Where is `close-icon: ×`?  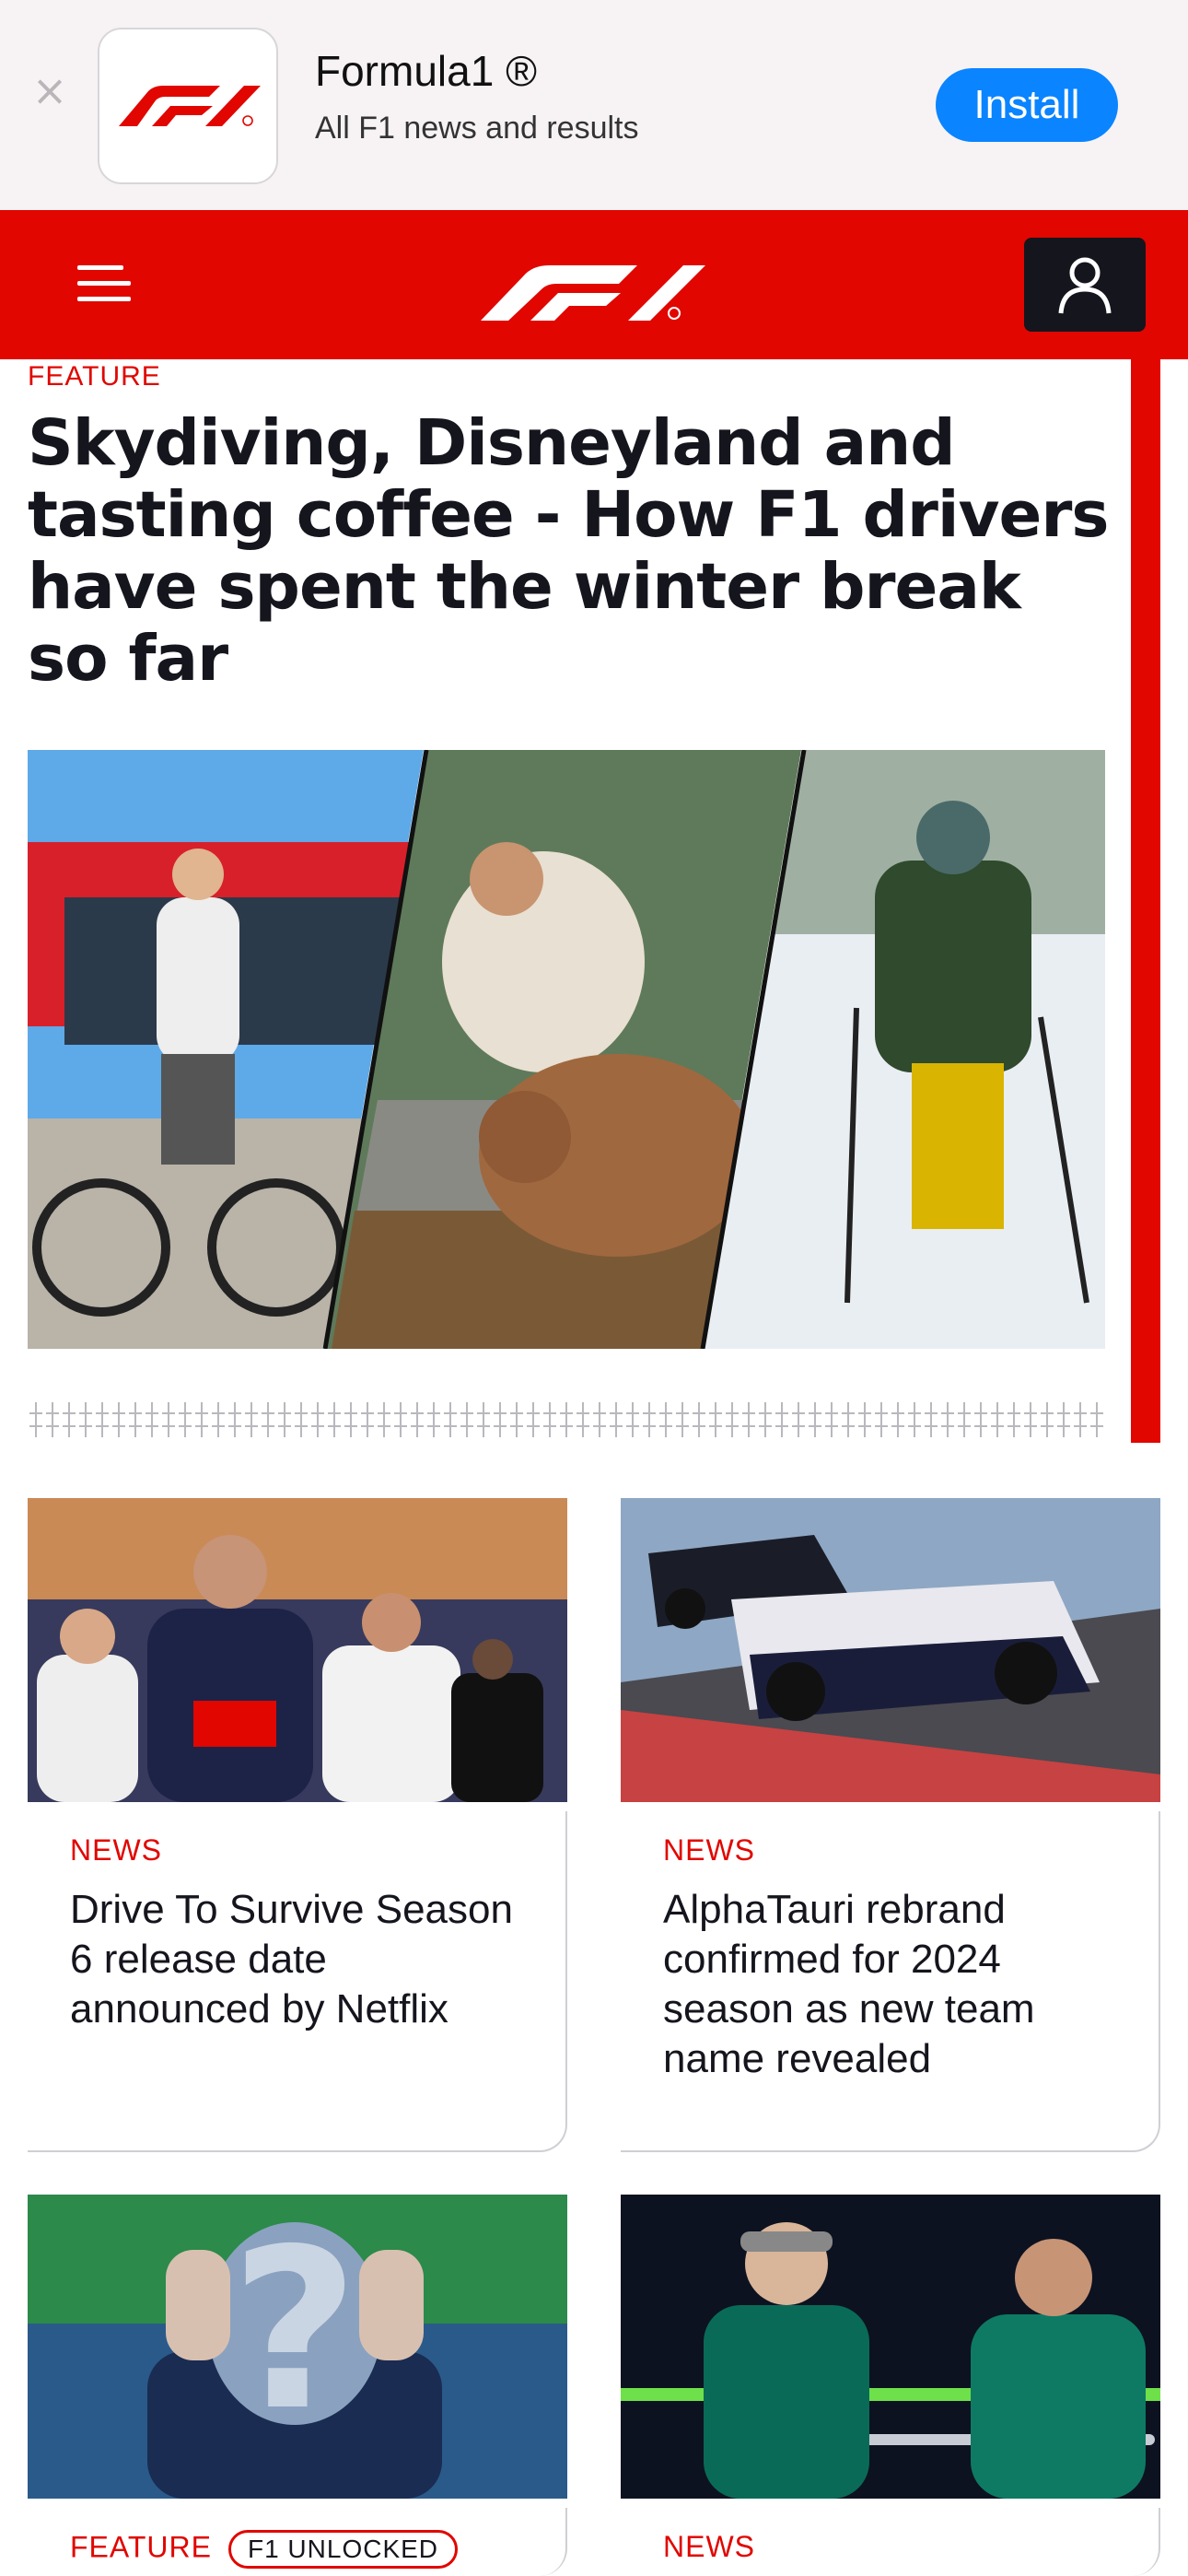
close-icon: × is located at coordinates (49, 90).